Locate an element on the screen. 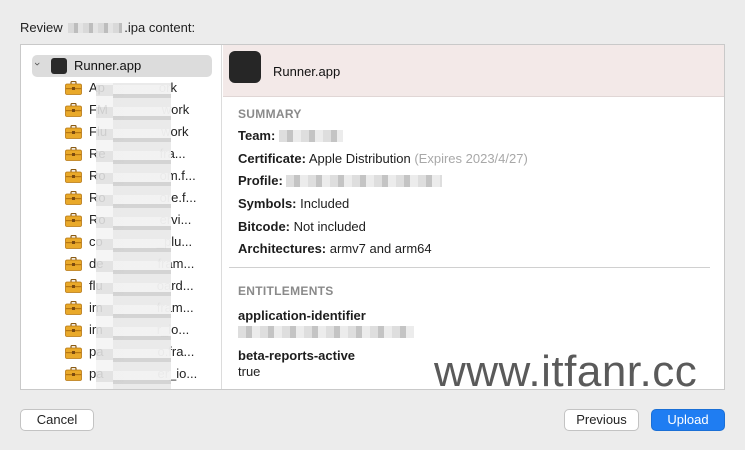 The width and height of the screenshot is (745, 450). upload-button: Upload is located at coordinates (688, 420).